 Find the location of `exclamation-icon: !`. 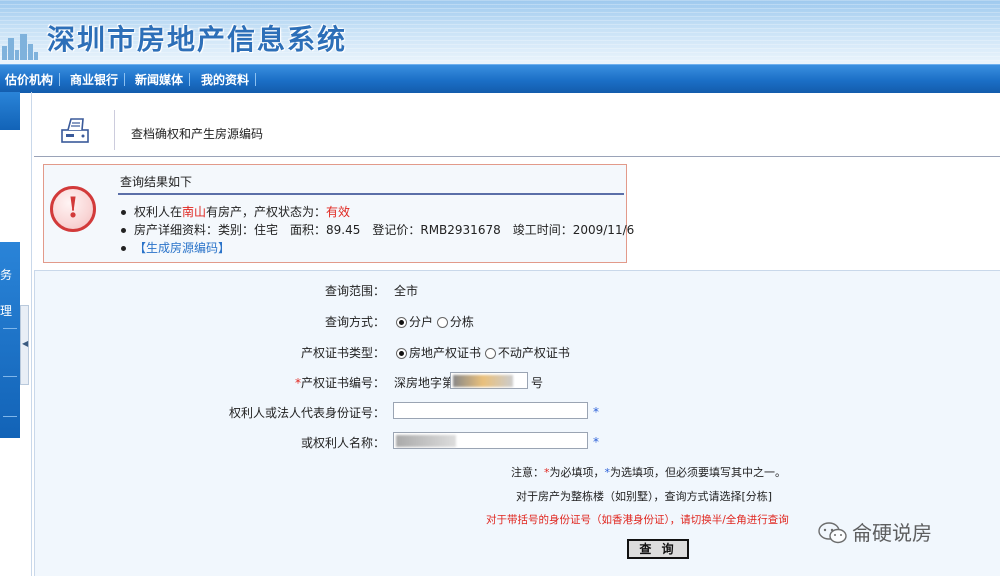

exclamation-icon: ! is located at coordinates (73, 209).